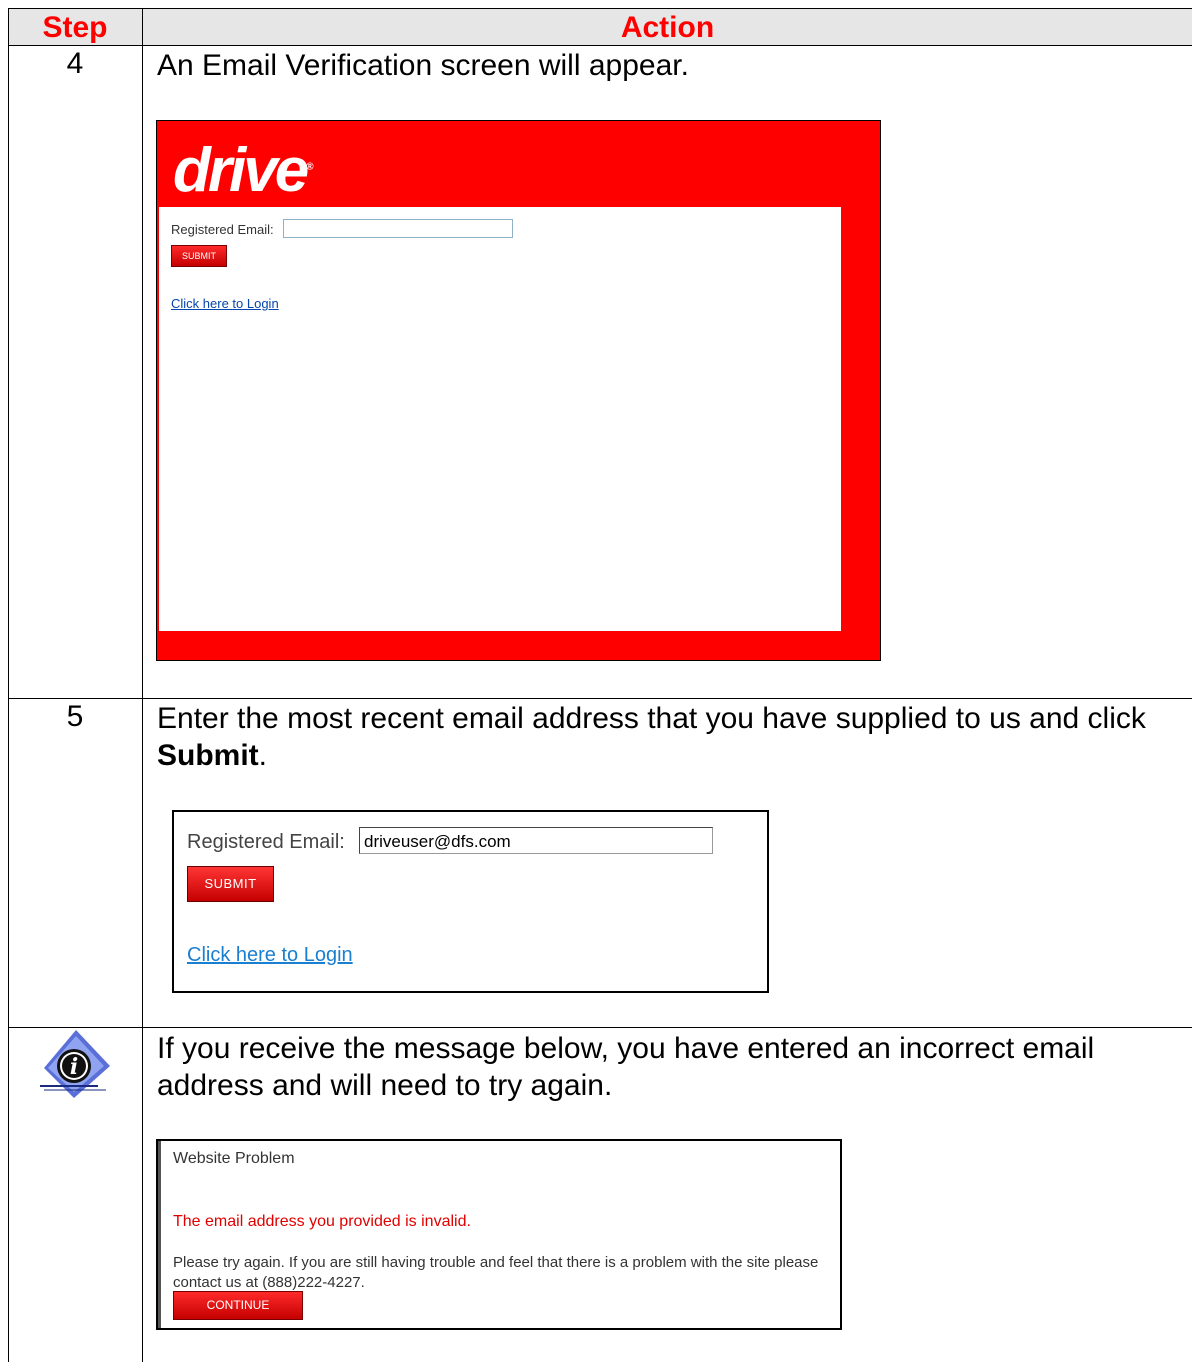 This screenshot has width=1192, height=1362. I want to click on table-column-divider, so click(142, 685).